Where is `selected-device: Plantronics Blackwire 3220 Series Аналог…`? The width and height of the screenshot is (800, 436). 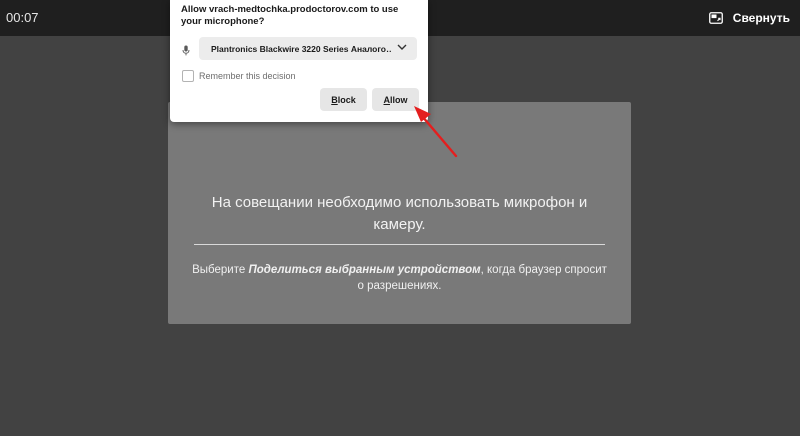
selected-device: Plantronics Blackwire 3220 Series Аналог… is located at coordinates (301, 48).